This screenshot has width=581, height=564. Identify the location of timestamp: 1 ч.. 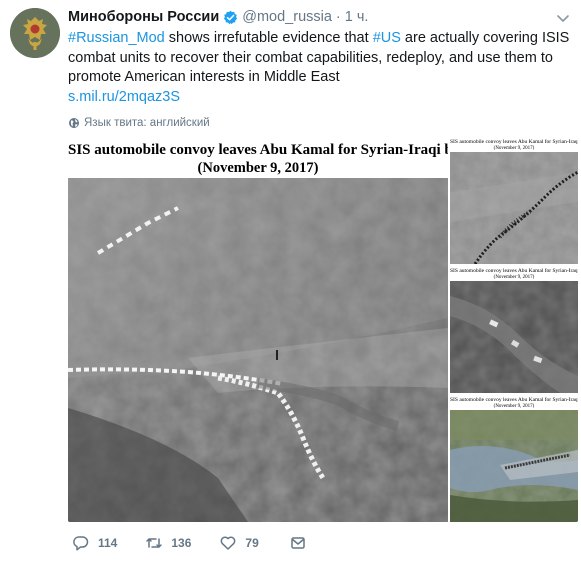
(357, 17).